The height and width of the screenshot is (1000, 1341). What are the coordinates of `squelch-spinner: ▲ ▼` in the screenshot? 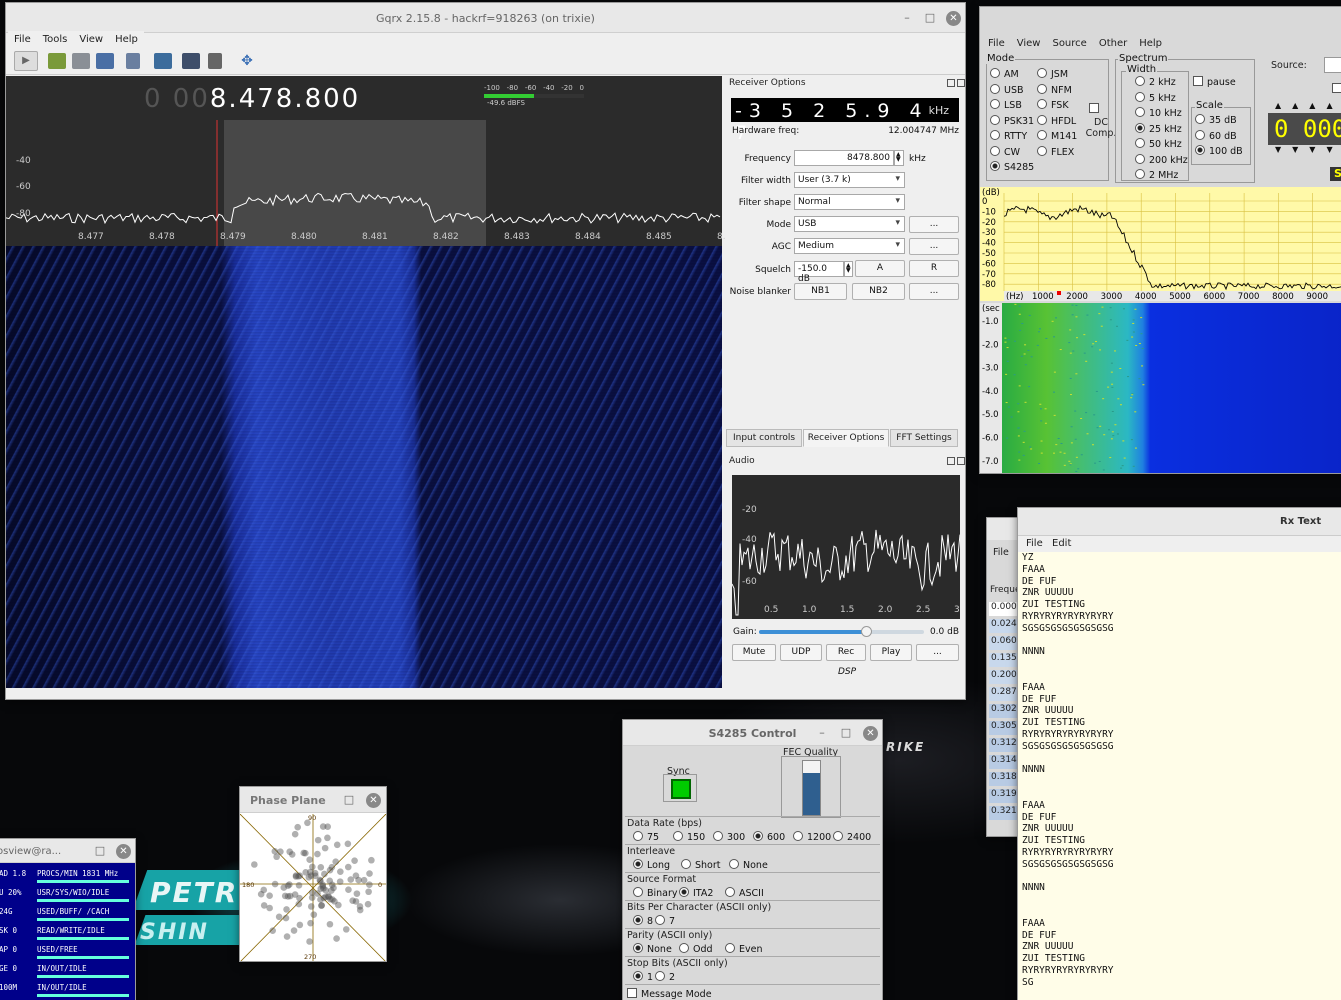 It's located at (848, 269).